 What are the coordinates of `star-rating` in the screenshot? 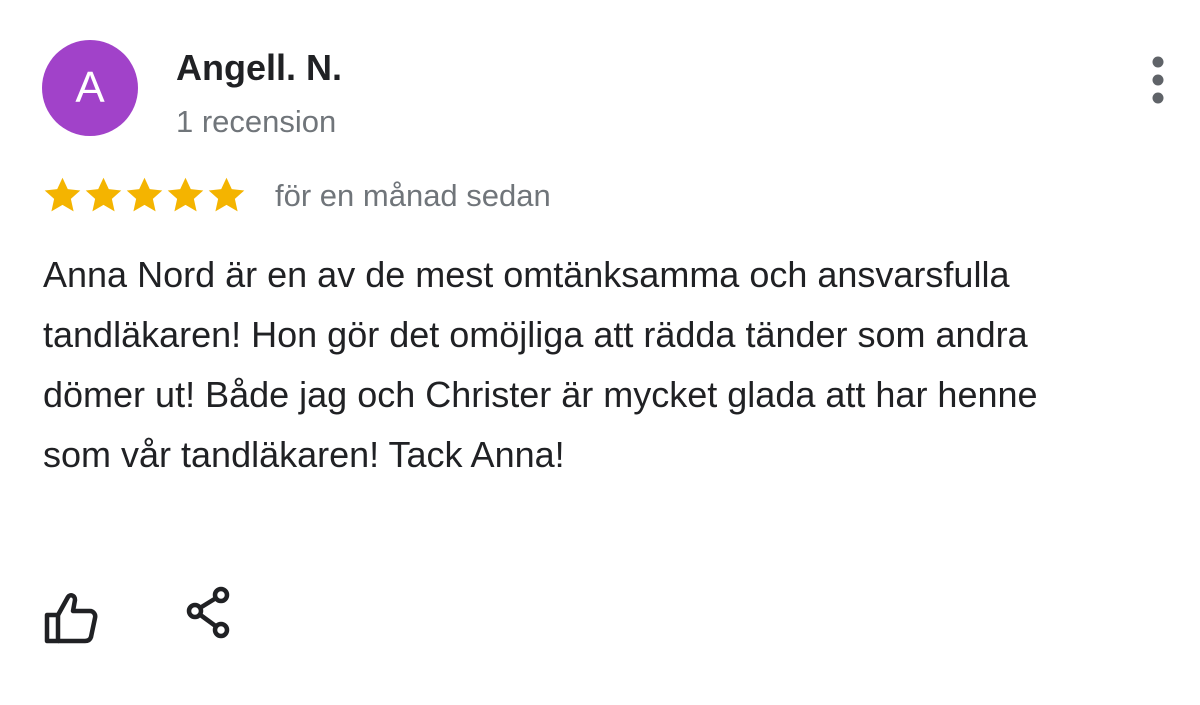 It's located at (144, 195).